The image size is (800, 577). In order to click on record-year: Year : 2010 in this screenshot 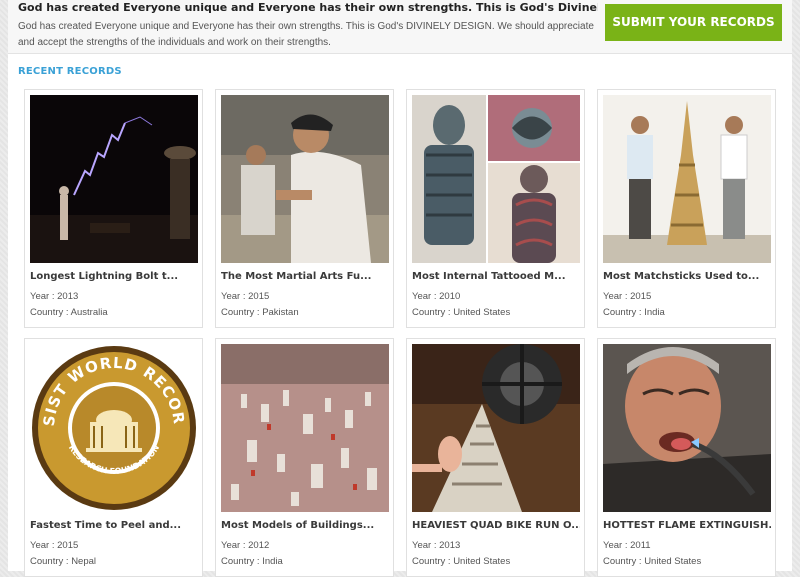, I will do `click(436, 296)`.